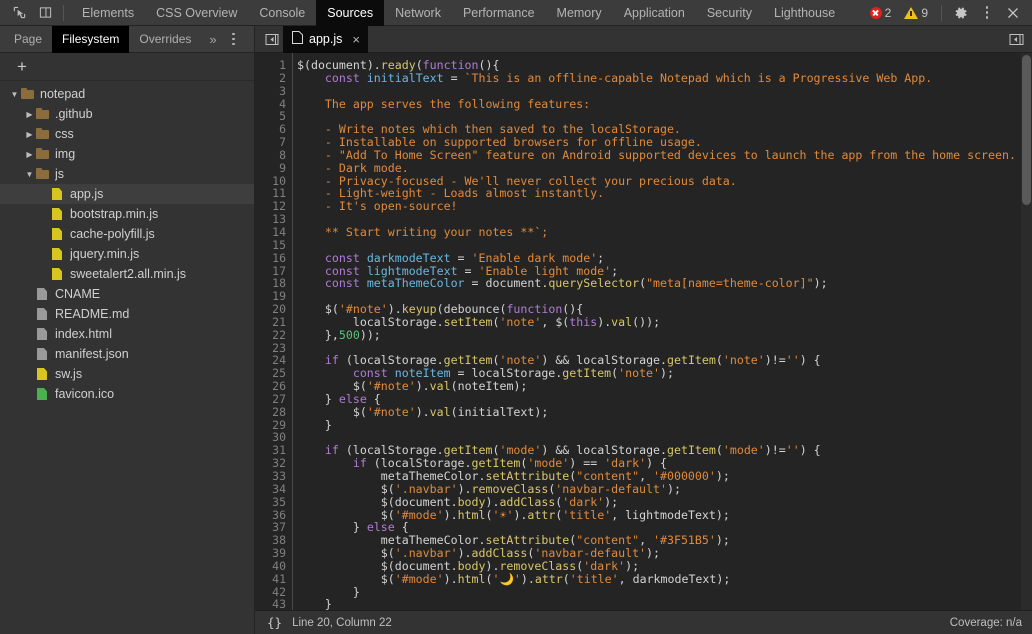  I want to click on add-folder-button: +, so click(22, 66).